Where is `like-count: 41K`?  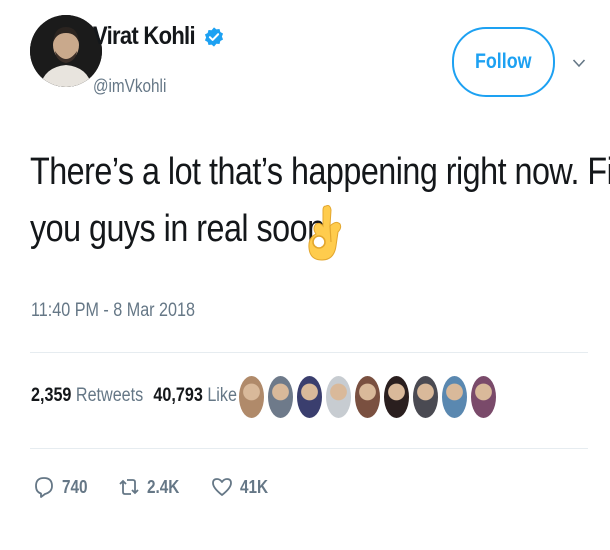 like-count: 41K is located at coordinates (254, 486).